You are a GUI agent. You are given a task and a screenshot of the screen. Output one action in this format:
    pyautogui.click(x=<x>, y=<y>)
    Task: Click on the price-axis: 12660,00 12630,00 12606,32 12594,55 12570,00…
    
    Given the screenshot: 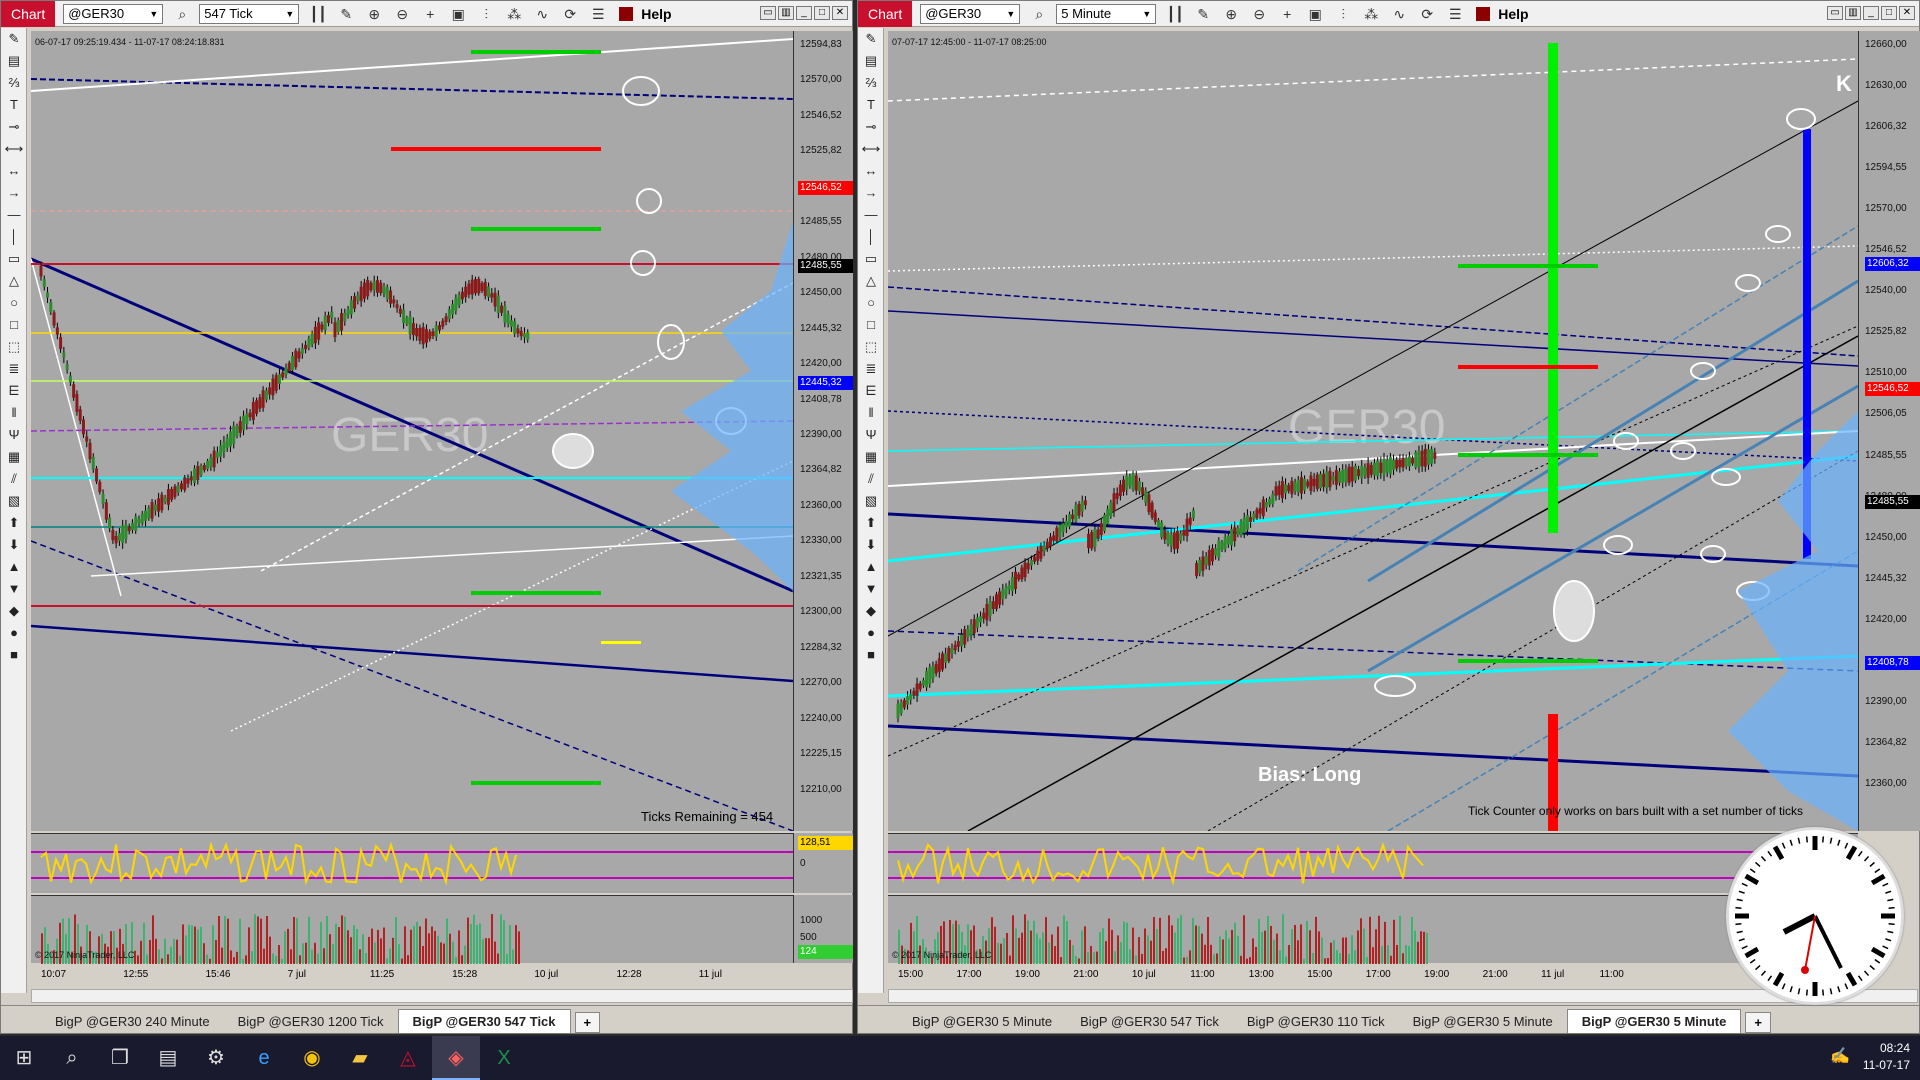 What is the action you would take?
    pyautogui.click(x=1889, y=431)
    